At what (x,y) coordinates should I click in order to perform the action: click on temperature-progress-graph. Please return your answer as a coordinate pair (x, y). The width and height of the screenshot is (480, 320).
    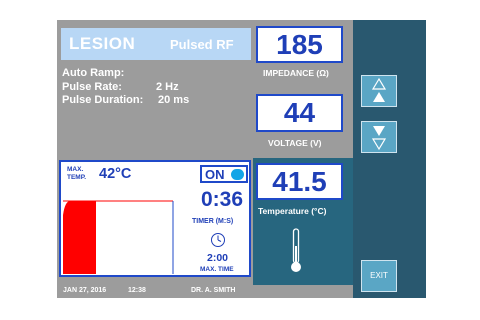
    Looking at the image, I should click on (118, 237).